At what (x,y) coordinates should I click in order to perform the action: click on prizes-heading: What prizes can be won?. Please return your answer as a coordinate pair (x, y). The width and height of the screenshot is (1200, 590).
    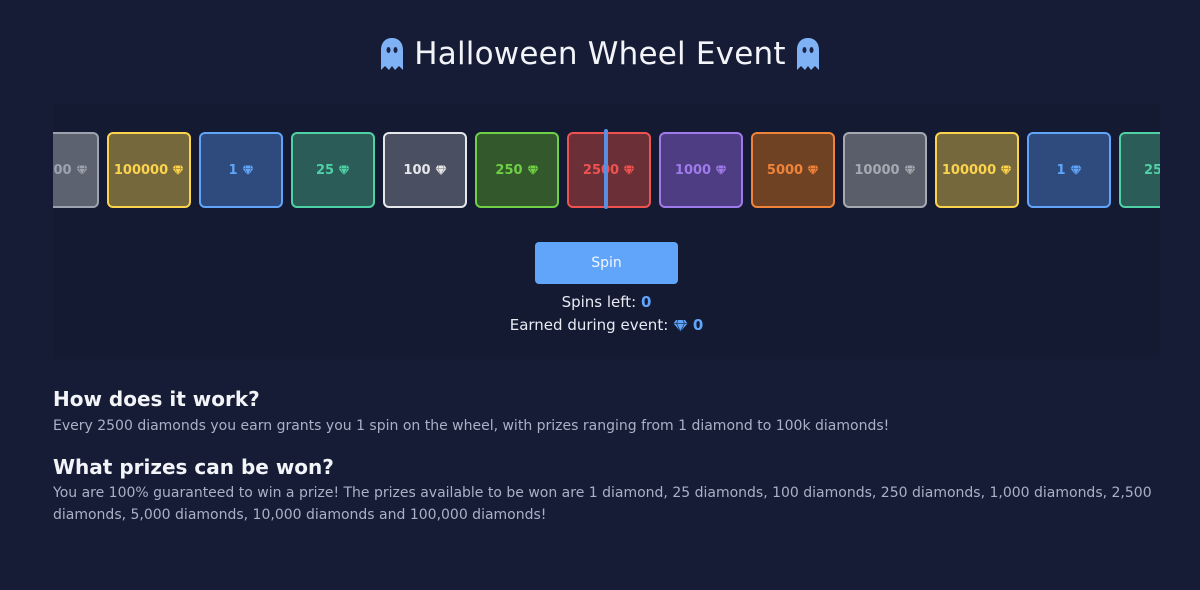
    Looking at the image, I should click on (193, 467).